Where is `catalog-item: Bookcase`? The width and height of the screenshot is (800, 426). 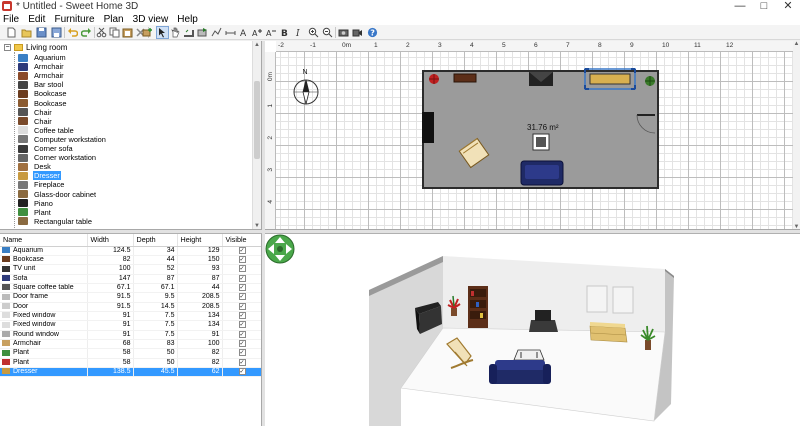 catalog-item: Bookcase is located at coordinates (42, 93).